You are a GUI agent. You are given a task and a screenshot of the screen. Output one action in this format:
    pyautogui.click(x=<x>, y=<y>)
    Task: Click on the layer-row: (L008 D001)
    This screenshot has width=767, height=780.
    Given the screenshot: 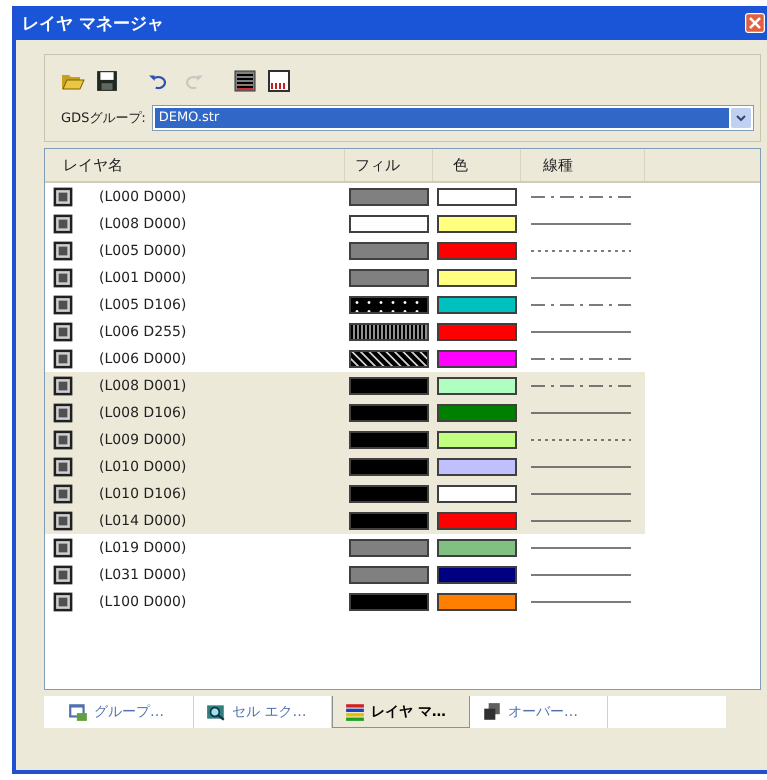 What is the action you would take?
    pyautogui.click(x=345, y=385)
    